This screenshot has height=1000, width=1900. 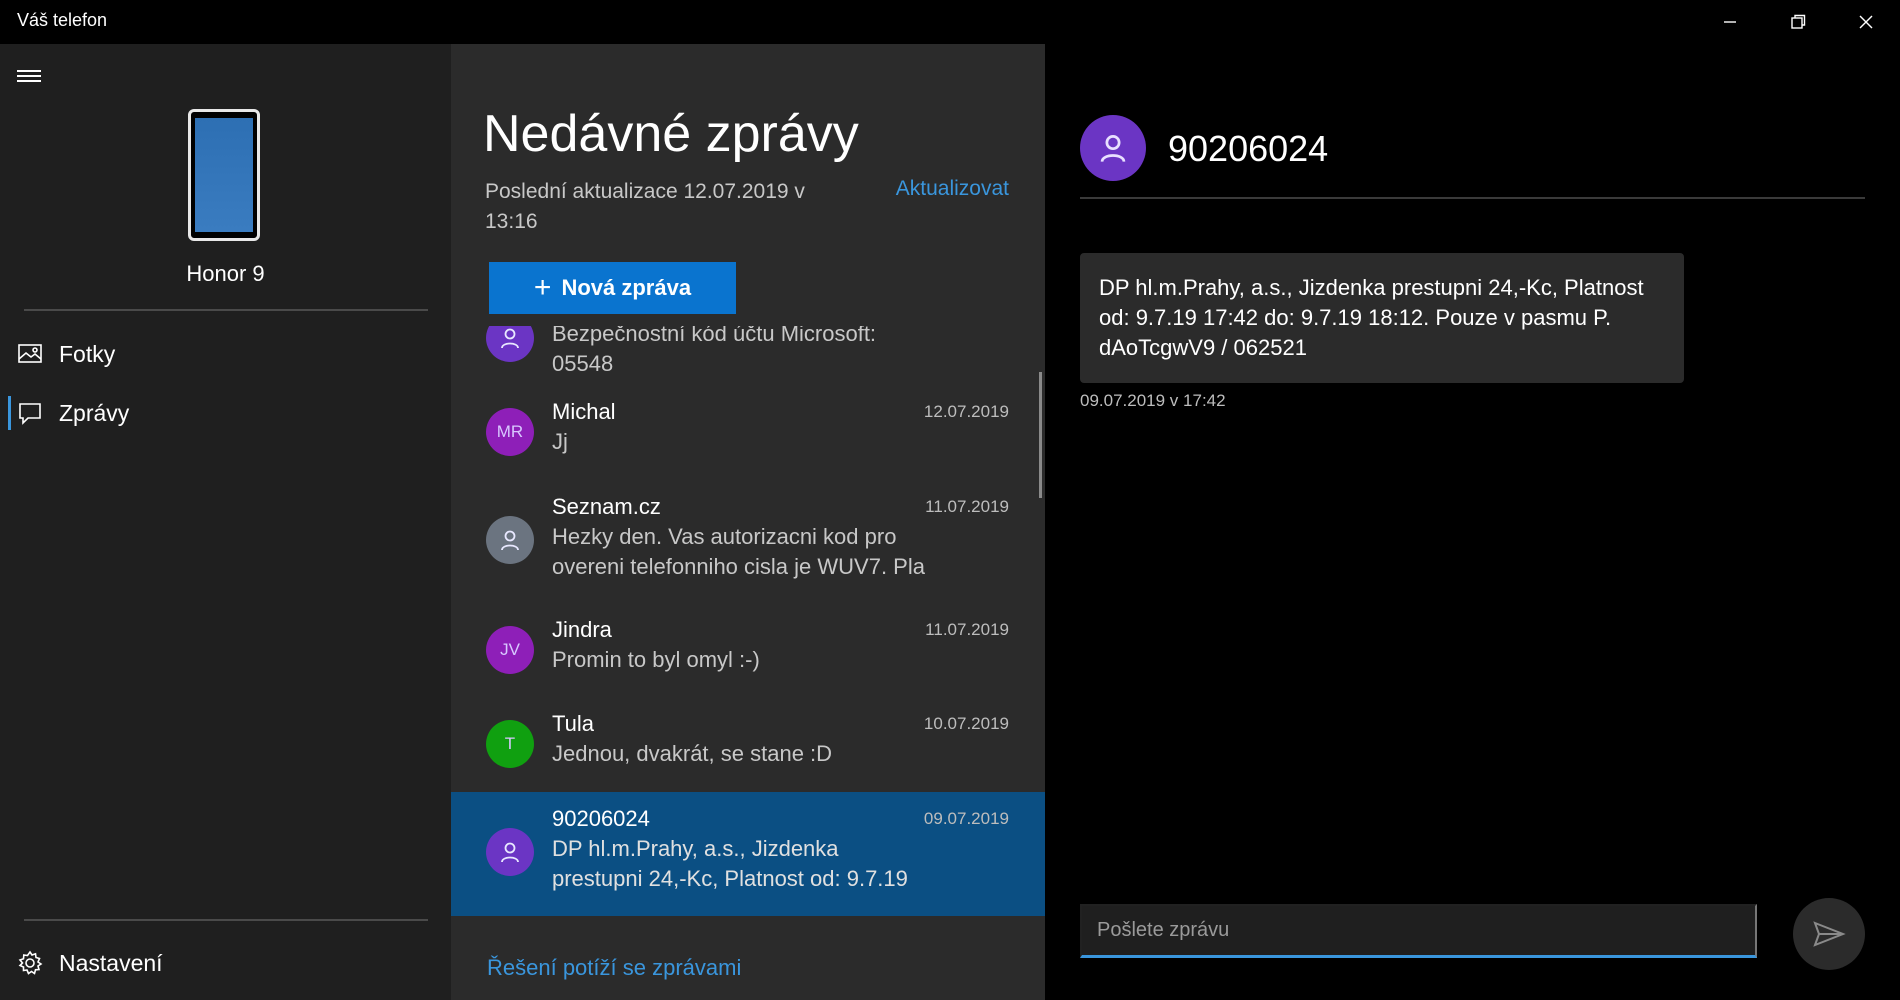 I want to click on nav-item-photos: Fotky, so click(x=225, y=354).